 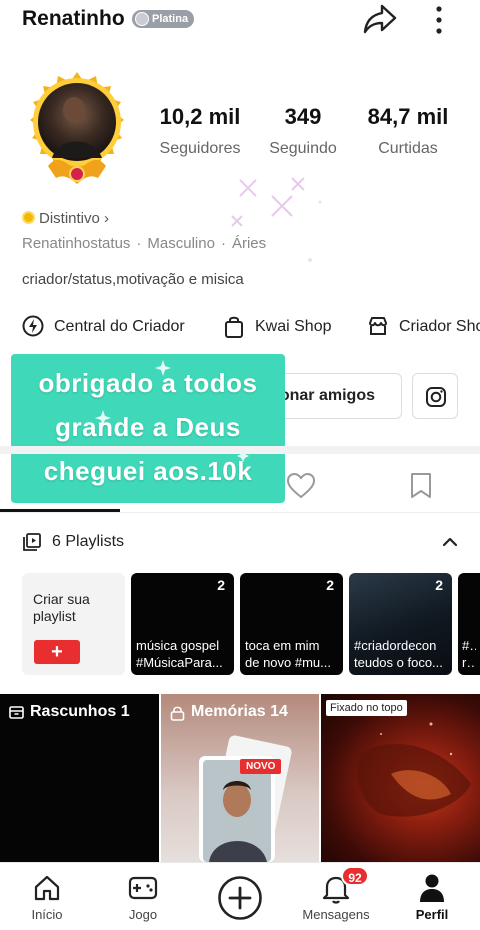 I want to click on followers-label: Seguidores, so click(x=200, y=148).